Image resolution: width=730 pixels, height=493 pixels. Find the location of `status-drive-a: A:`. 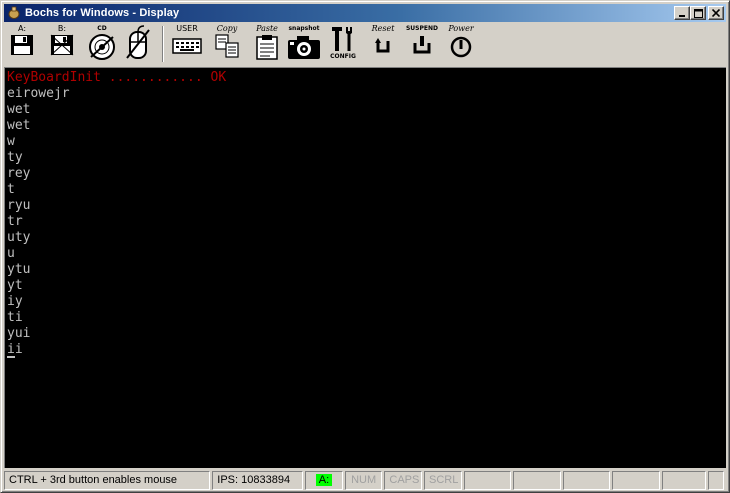

status-drive-a: A: is located at coordinates (324, 480).